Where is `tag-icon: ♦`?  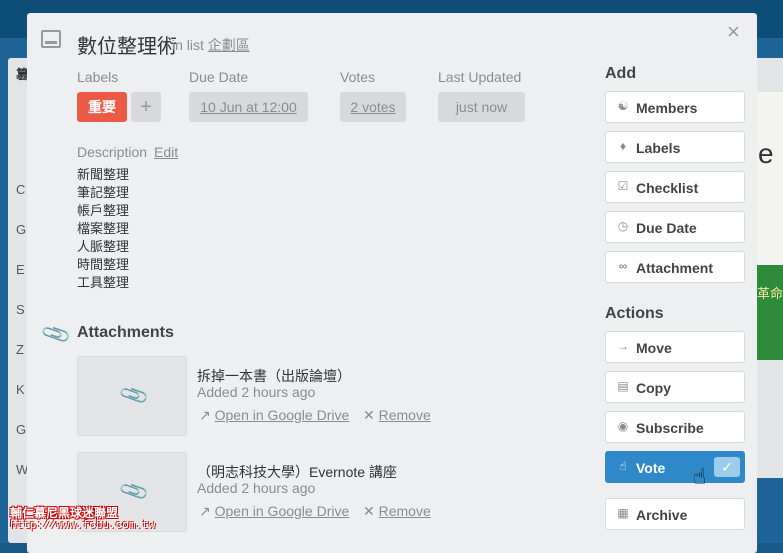
tag-icon: ♦ is located at coordinates (623, 146).